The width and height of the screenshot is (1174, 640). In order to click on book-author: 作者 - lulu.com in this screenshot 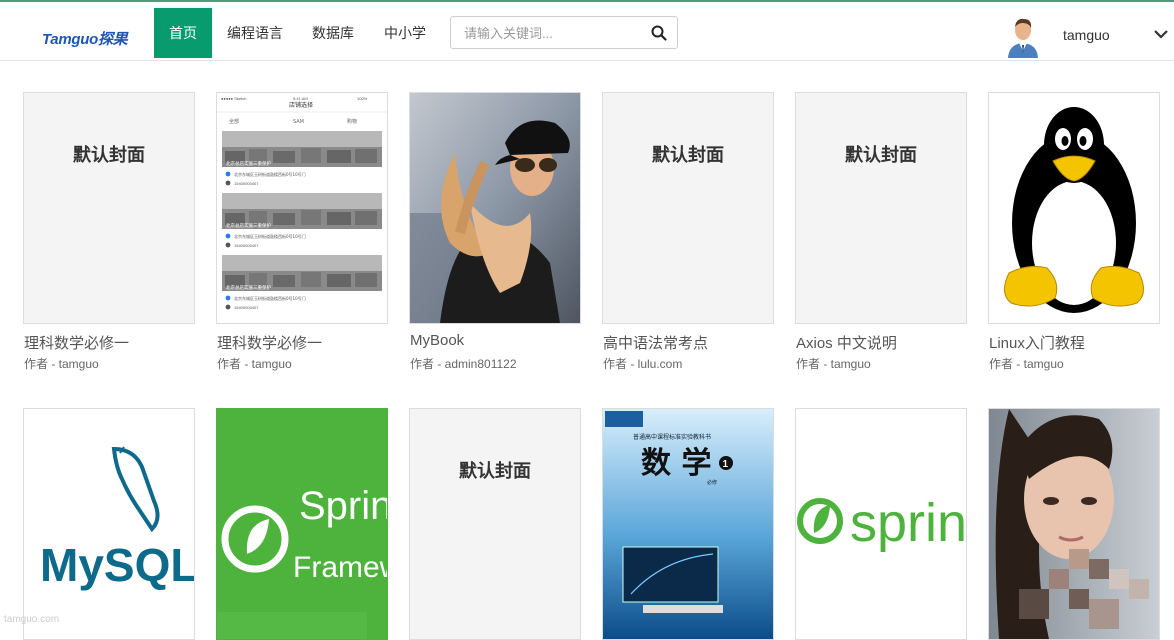, I will do `click(643, 364)`.